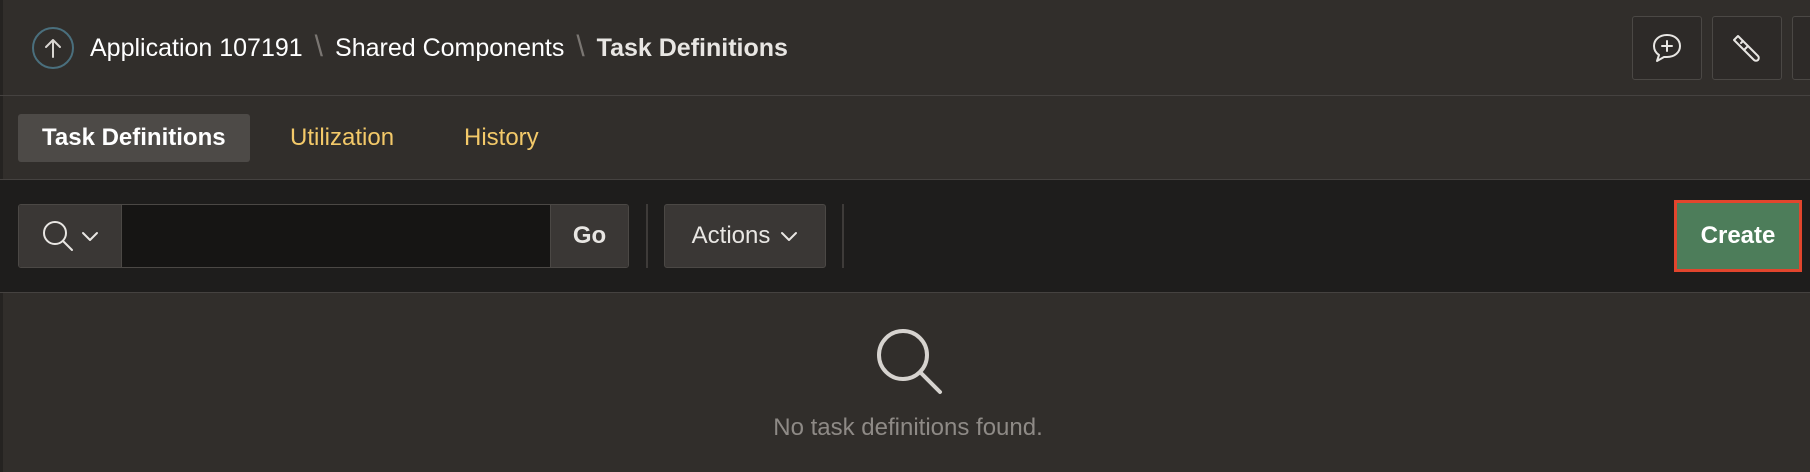 The height and width of the screenshot is (472, 1810). What do you see at coordinates (501, 138) in the screenshot?
I see `tab-history: History` at bounding box center [501, 138].